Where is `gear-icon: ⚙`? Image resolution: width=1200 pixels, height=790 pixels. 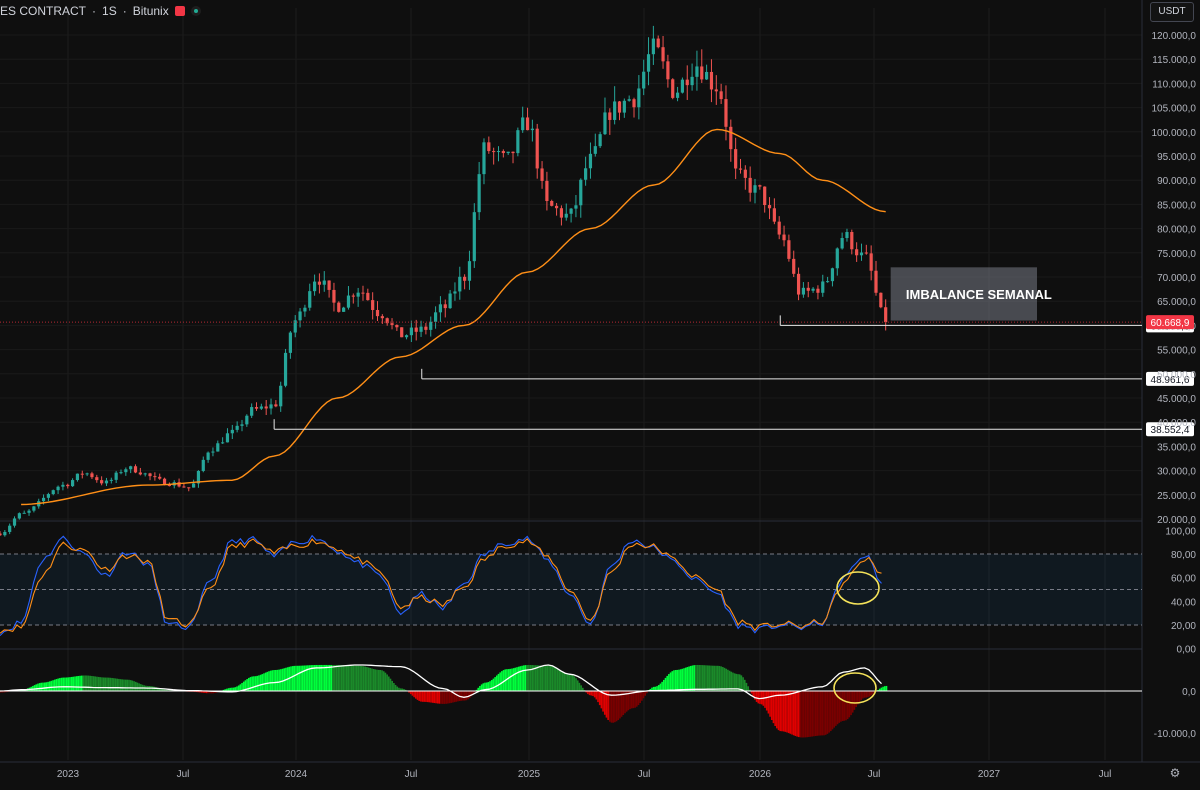
gear-icon: ⚙ is located at coordinates (1175, 773).